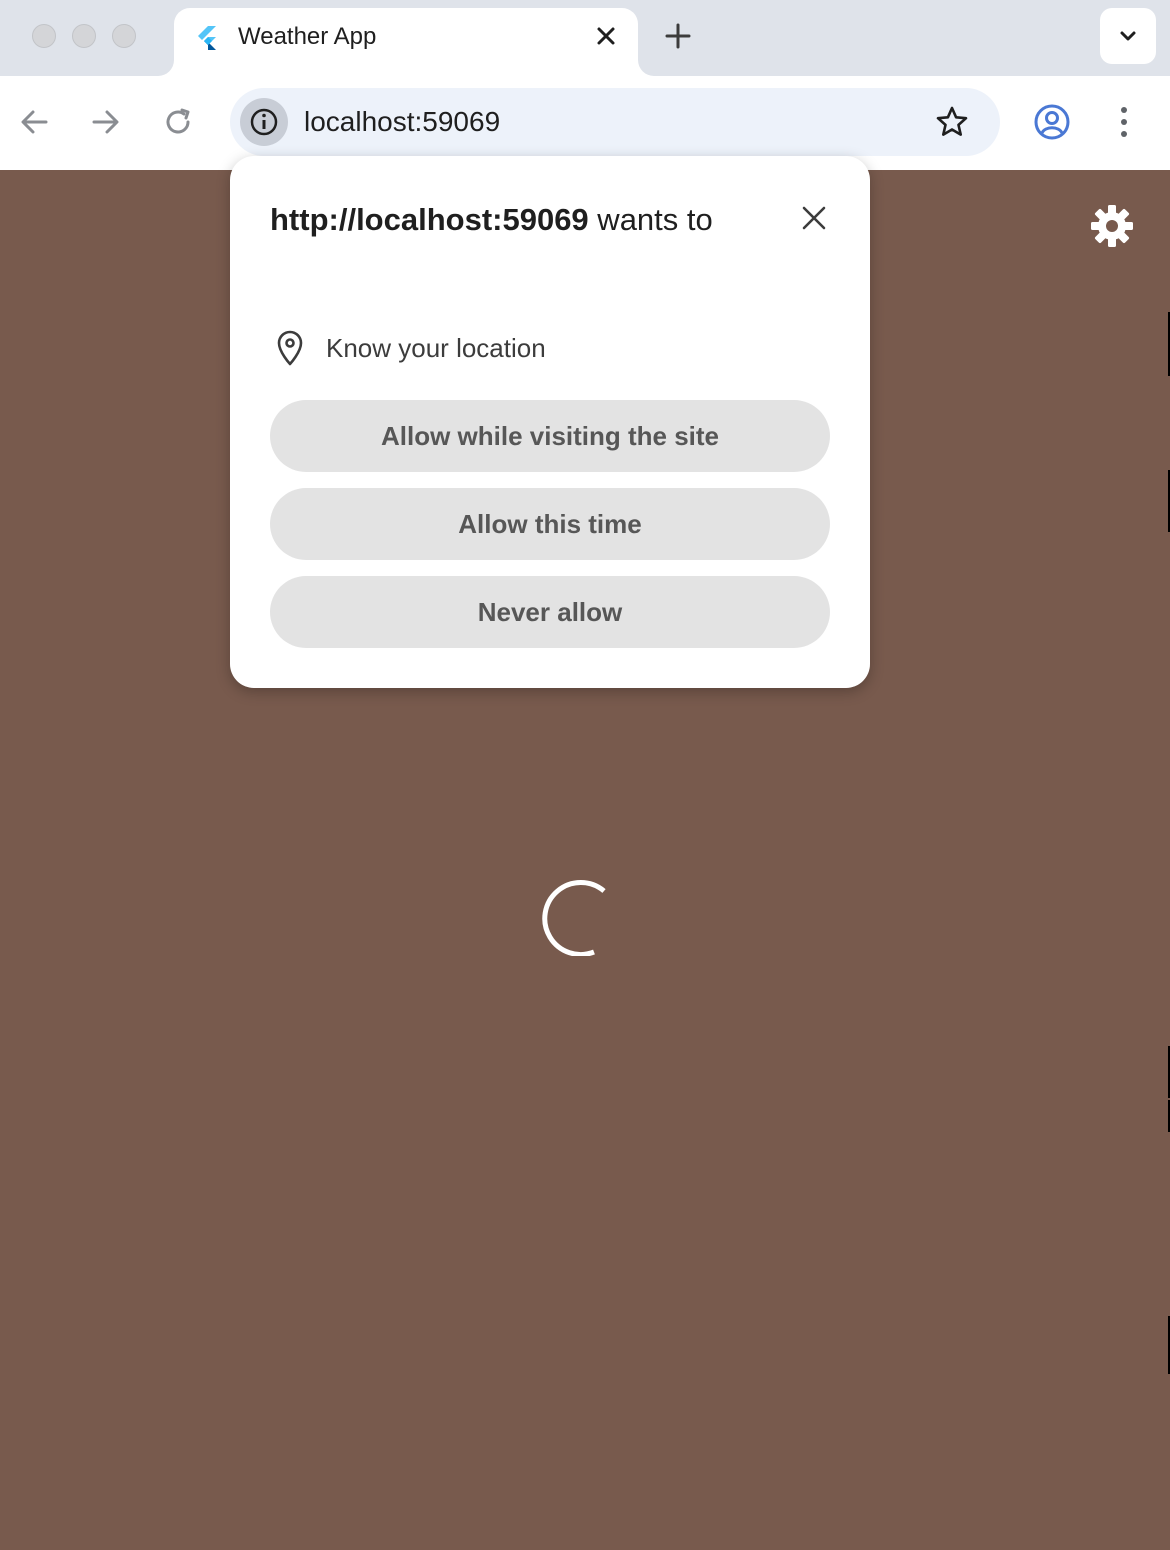 The height and width of the screenshot is (1550, 1170). What do you see at coordinates (952, 122) in the screenshot?
I see `star-icon` at bounding box center [952, 122].